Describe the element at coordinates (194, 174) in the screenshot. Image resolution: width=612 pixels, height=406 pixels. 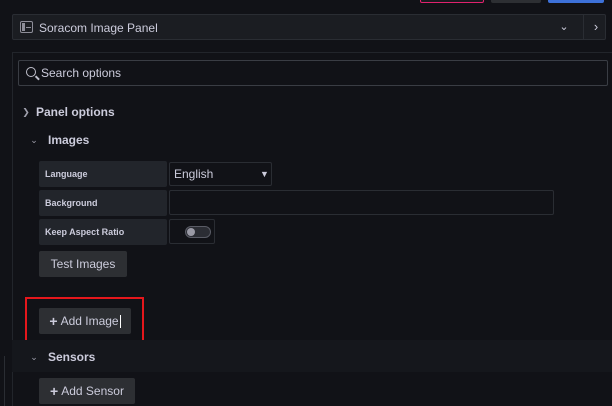
I see `language-value: English` at that location.